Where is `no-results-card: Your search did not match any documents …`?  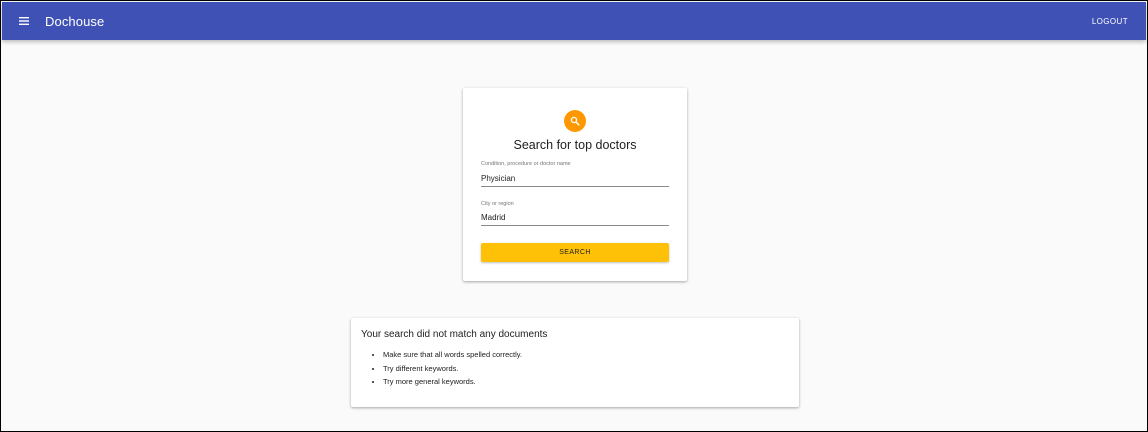
no-results-card: Your search did not match any documents … is located at coordinates (575, 362).